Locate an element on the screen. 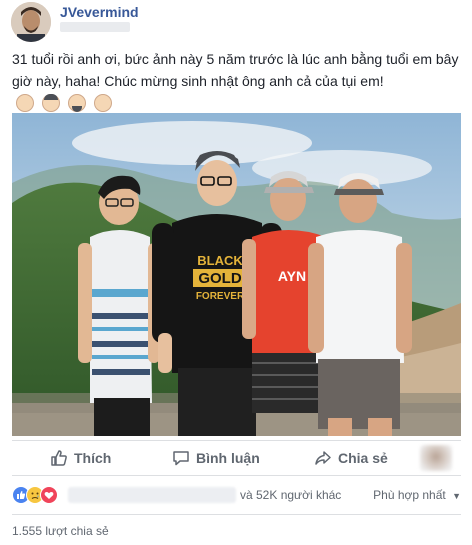 The image size is (472, 545). share-as-avatar-redacted is located at coordinates (436, 458).